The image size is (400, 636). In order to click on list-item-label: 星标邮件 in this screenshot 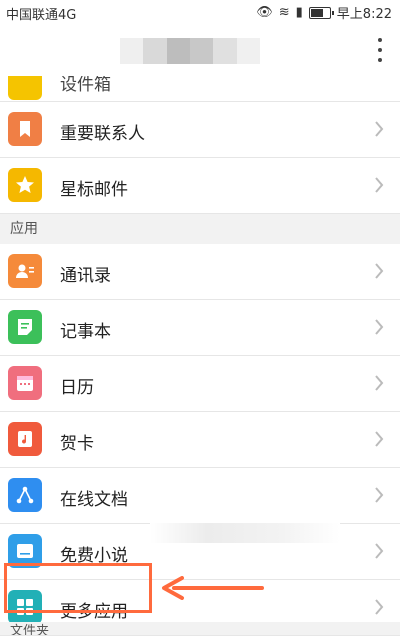, I will do `click(94, 190)`.